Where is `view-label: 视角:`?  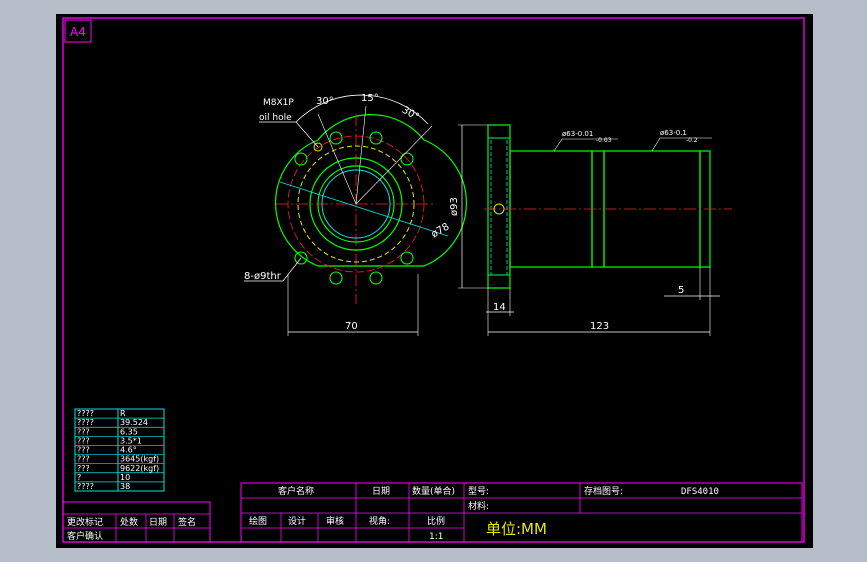
view-label: 视角: is located at coordinates (379, 521).